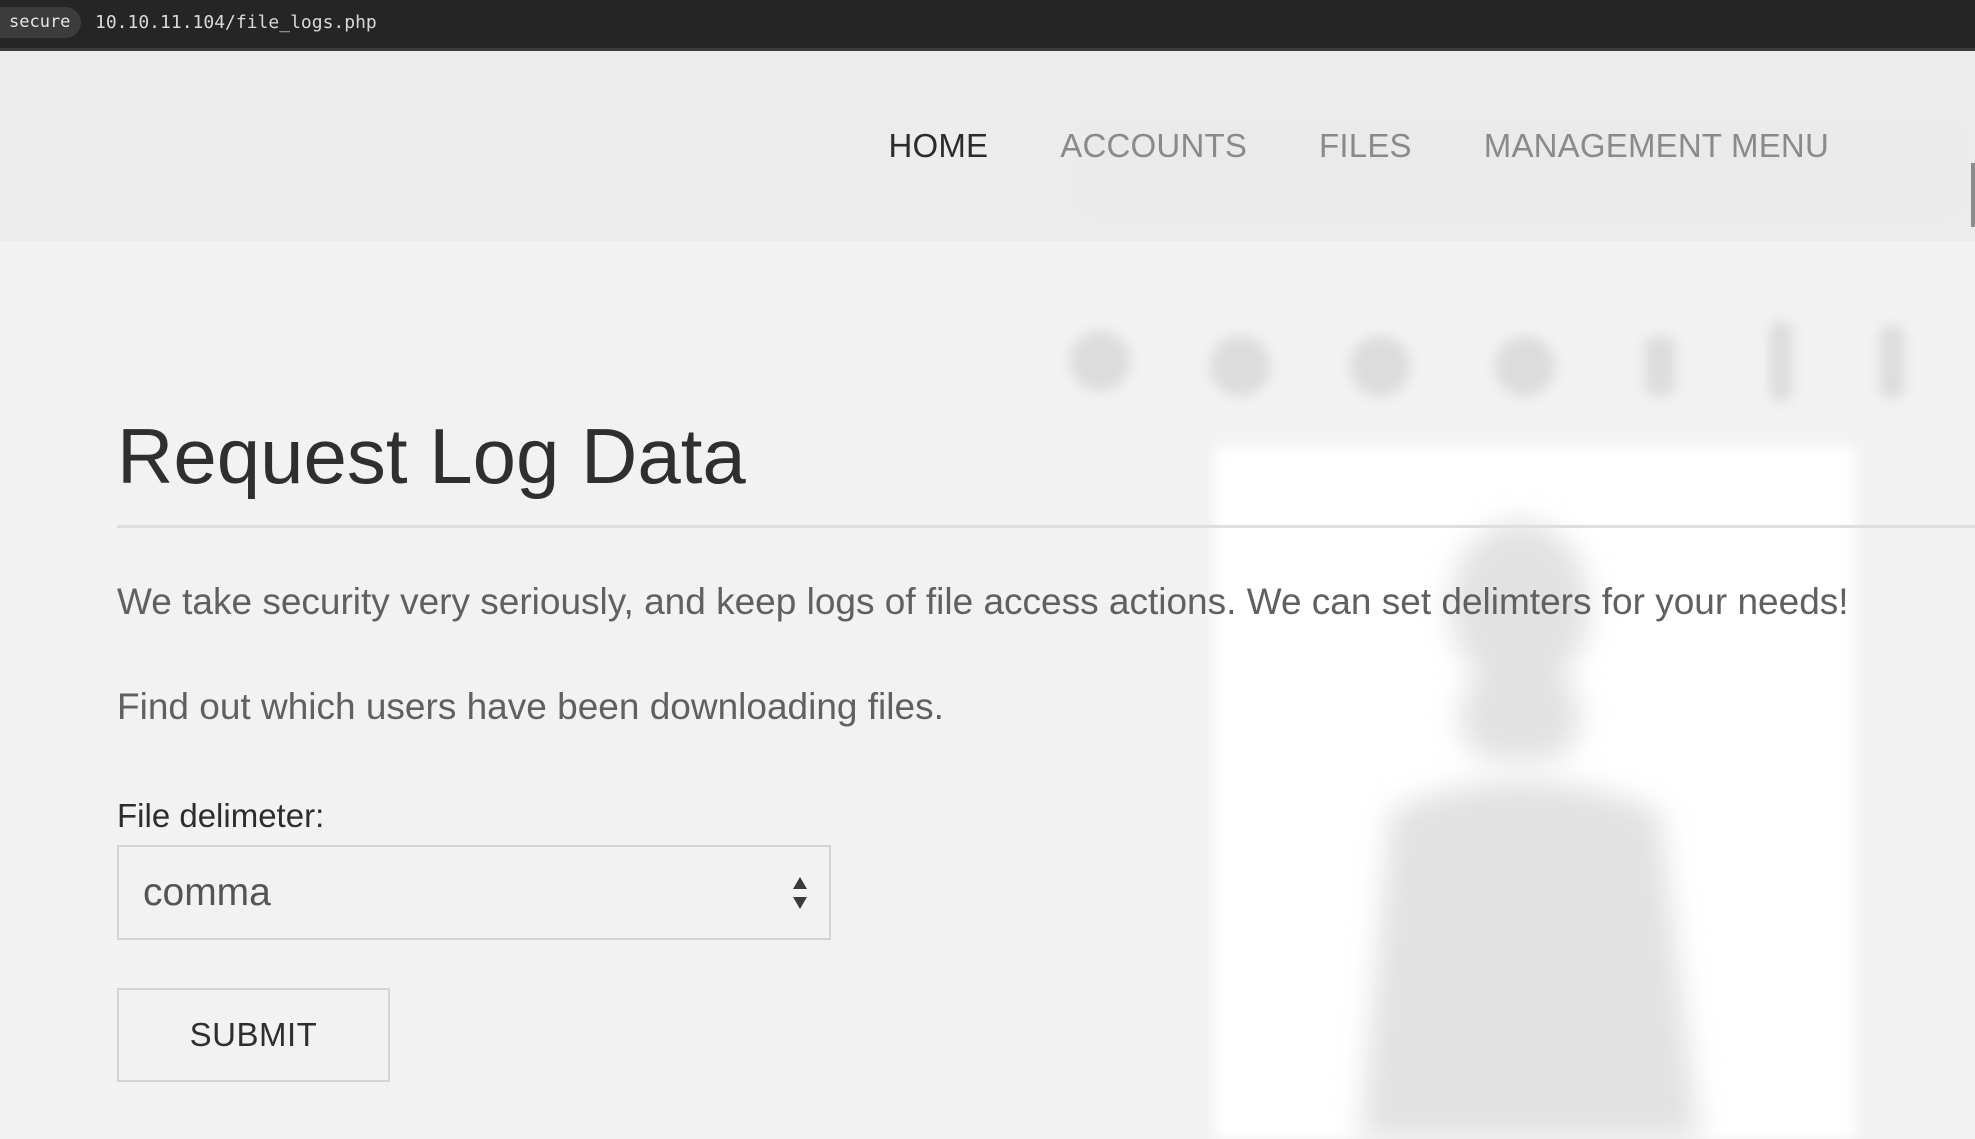 This screenshot has height=1139, width=1975. What do you see at coordinates (221, 815) in the screenshot?
I see `delimiter-label: File delimeter:` at bounding box center [221, 815].